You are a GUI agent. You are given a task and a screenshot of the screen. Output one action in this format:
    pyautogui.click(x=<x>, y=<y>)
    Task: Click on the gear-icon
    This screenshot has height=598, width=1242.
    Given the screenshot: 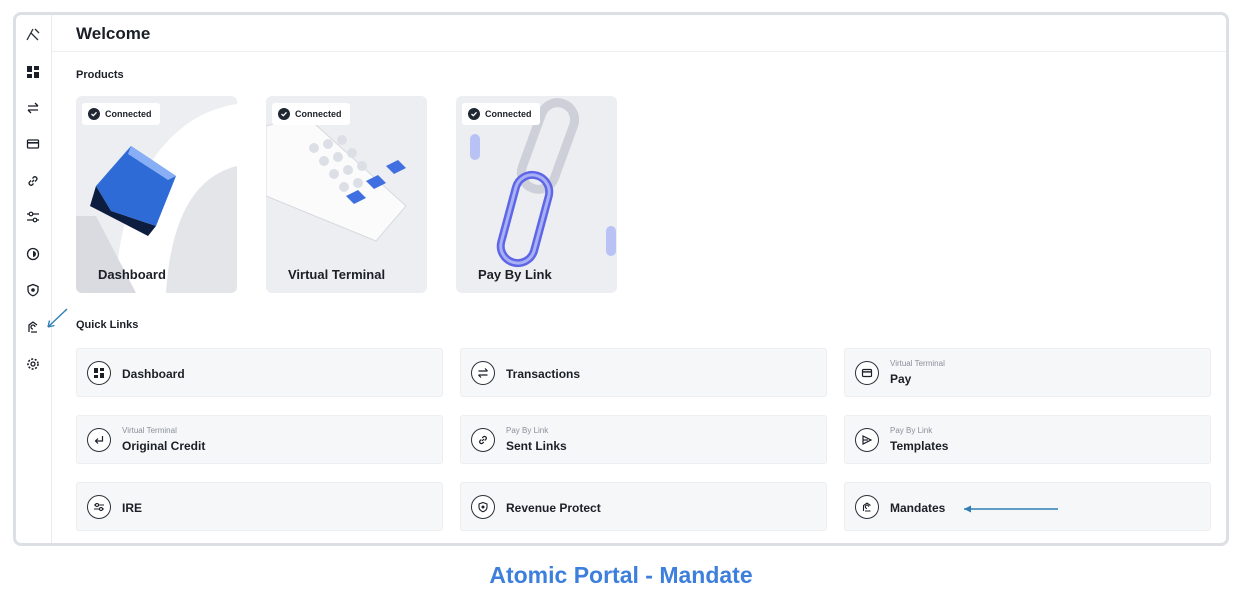 What is the action you would take?
    pyautogui.click(x=33, y=364)
    